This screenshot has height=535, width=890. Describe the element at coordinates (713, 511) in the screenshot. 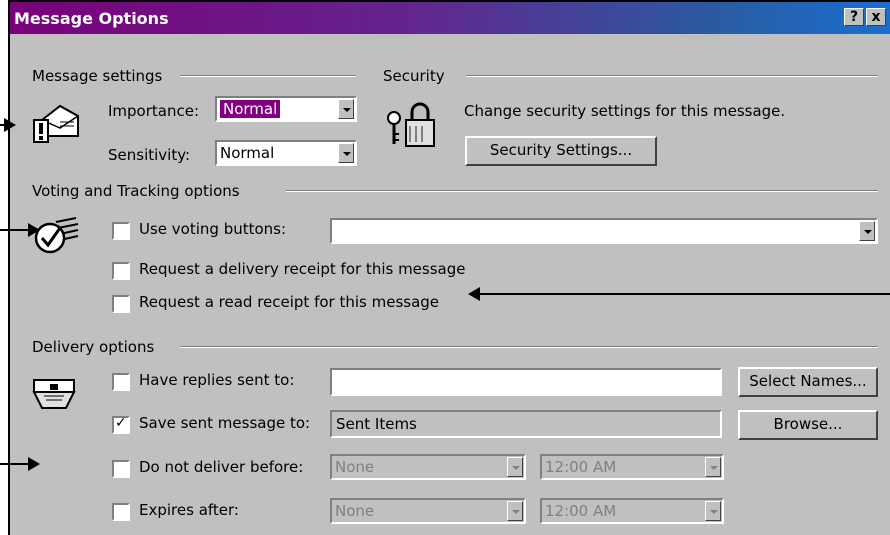

I see `expires-time-arrow-icon` at that location.